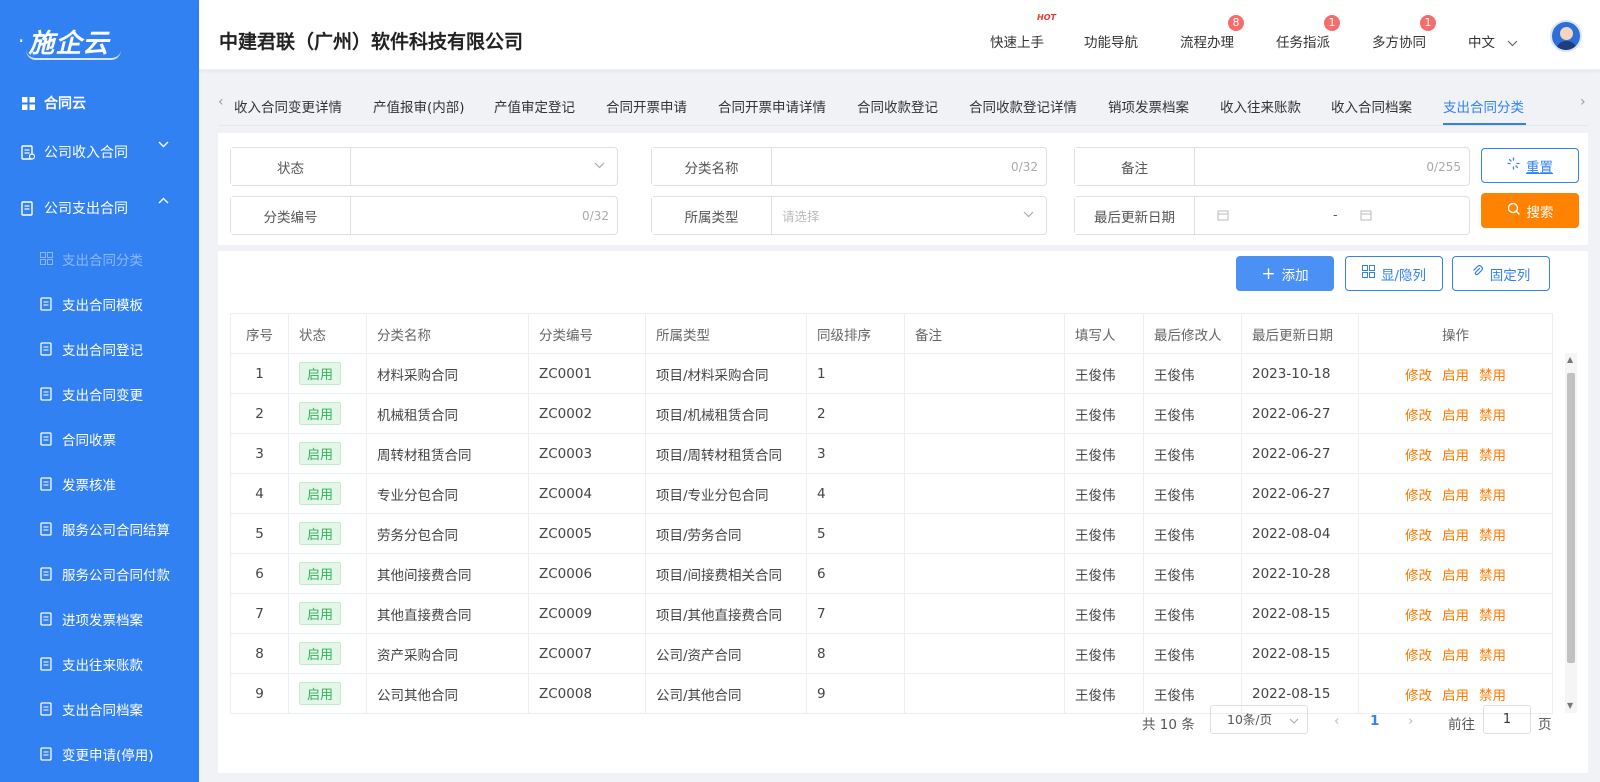 The height and width of the screenshot is (782, 1600). I want to click on tab-item: 合同开票申请, so click(646, 106).